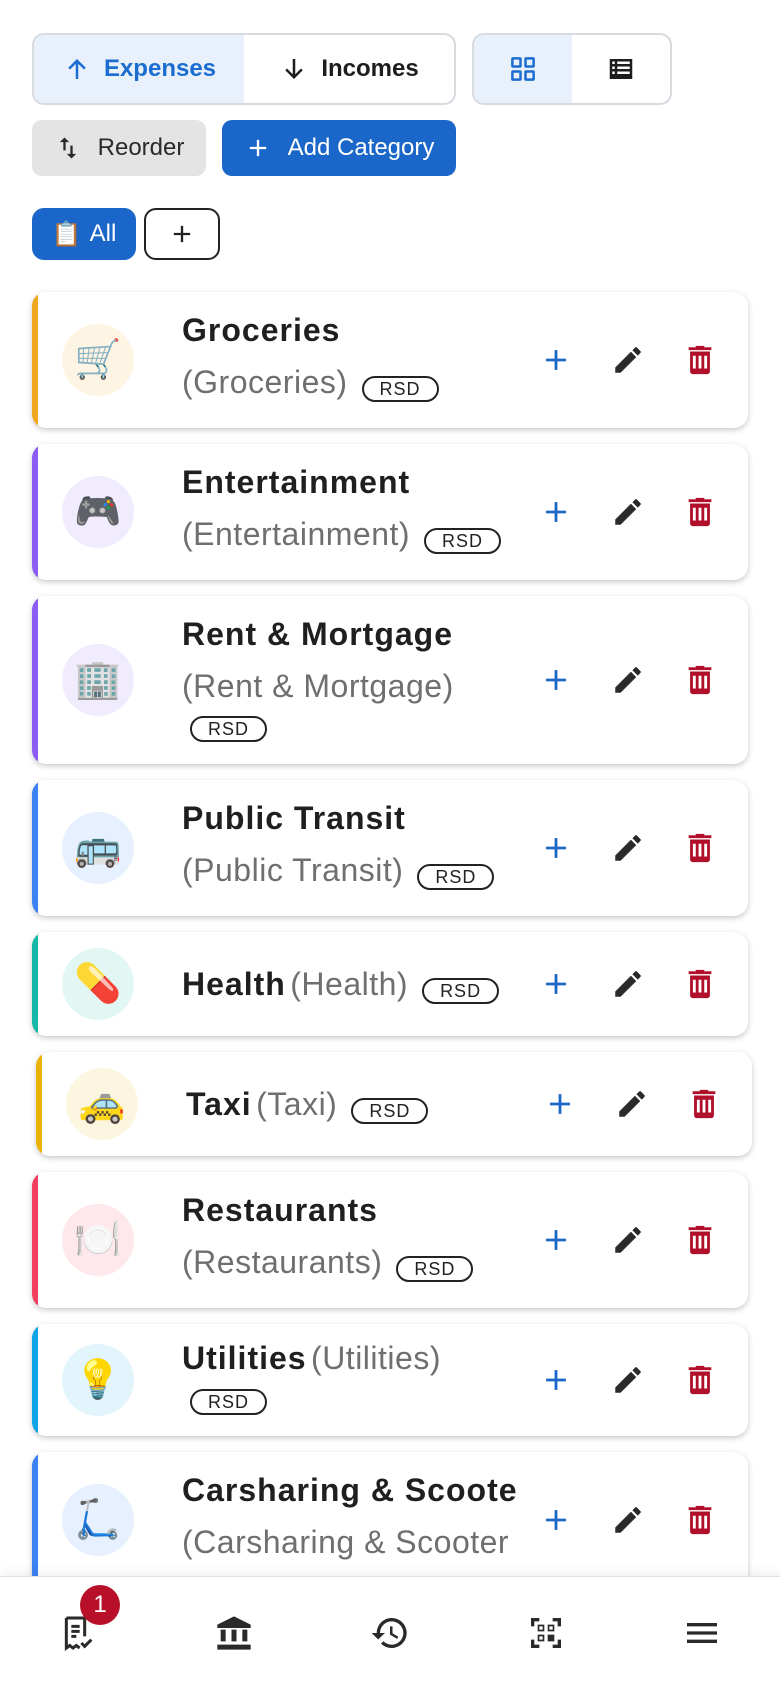 The image size is (780, 1688). What do you see at coordinates (103, 233) in the screenshot?
I see `filter-all-label: All` at bounding box center [103, 233].